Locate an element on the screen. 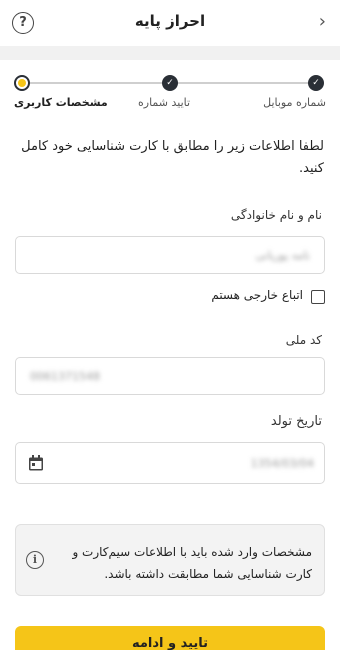 This screenshot has width=340, height=650. foreign-national-checkbox is located at coordinates (318, 297).